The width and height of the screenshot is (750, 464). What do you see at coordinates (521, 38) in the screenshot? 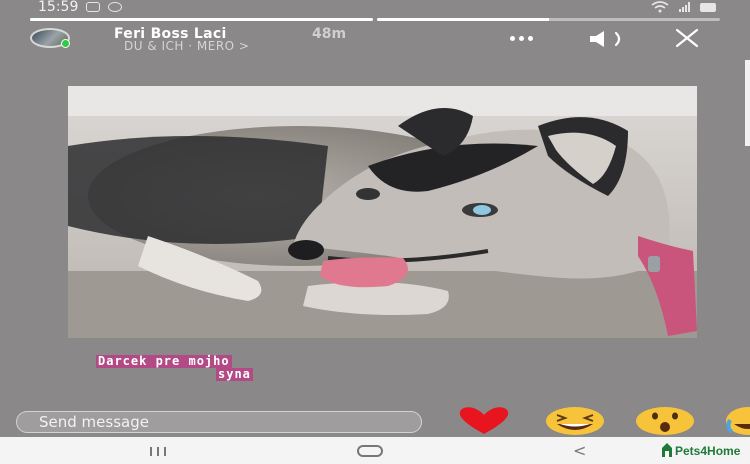
I see `more-options-icon` at bounding box center [521, 38].